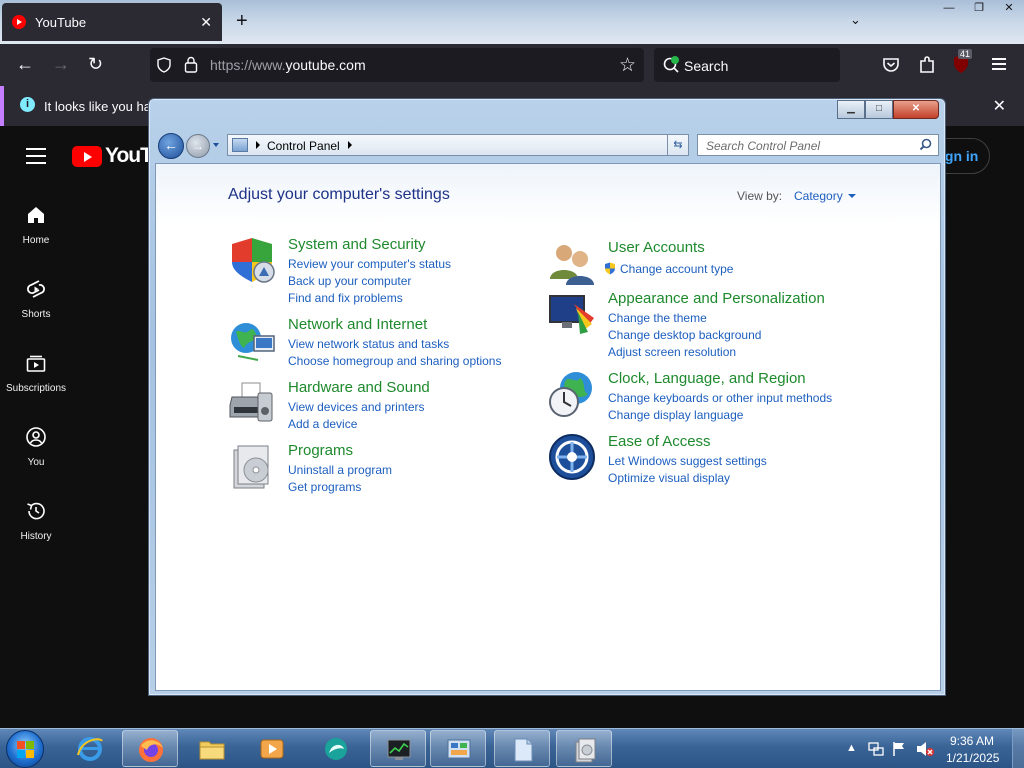 This screenshot has height=768, width=1024. Describe the element at coordinates (95, 64) in the screenshot. I see `reload-icon: ↻` at that location.